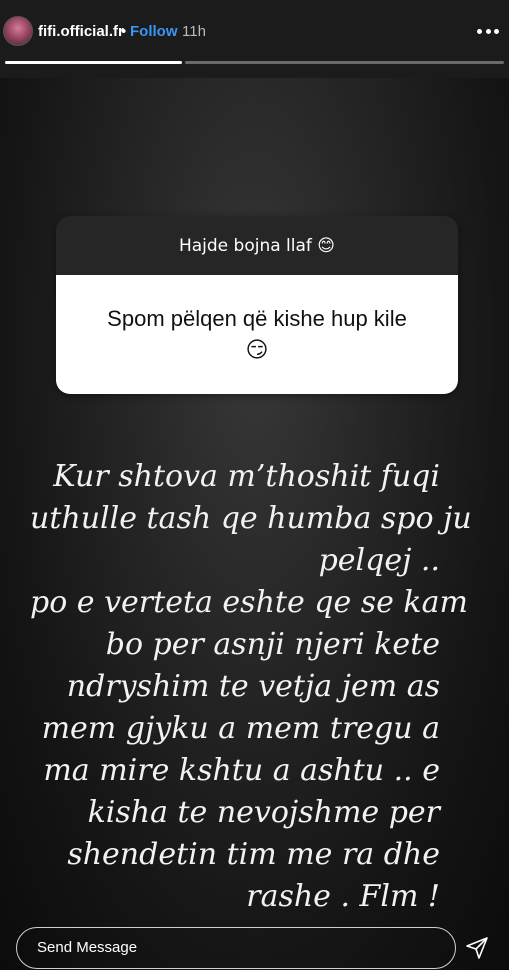 The width and height of the screenshot is (509, 970). I want to click on send-message-input: Send Message, so click(236, 948).